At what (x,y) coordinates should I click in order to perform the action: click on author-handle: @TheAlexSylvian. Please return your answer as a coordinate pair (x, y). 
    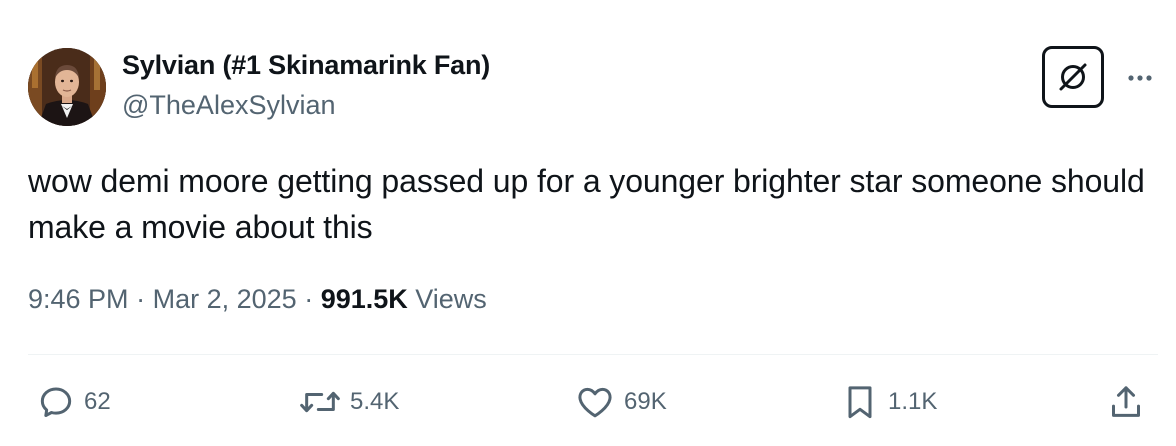
    Looking at the image, I should click on (229, 105).